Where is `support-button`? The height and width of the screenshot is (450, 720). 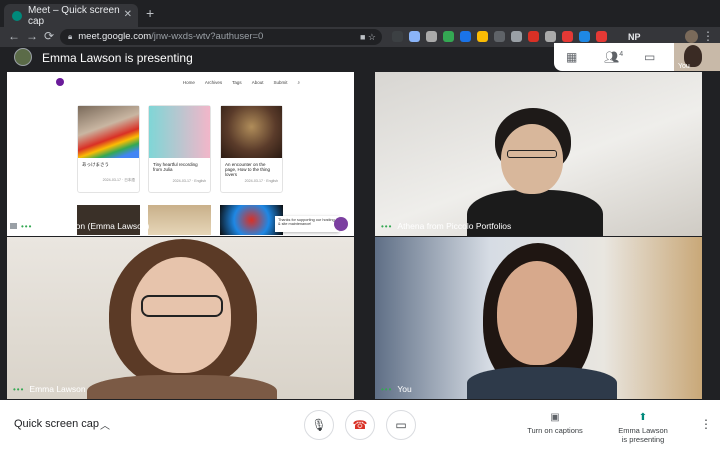
support-button is located at coordinates (341, 224).